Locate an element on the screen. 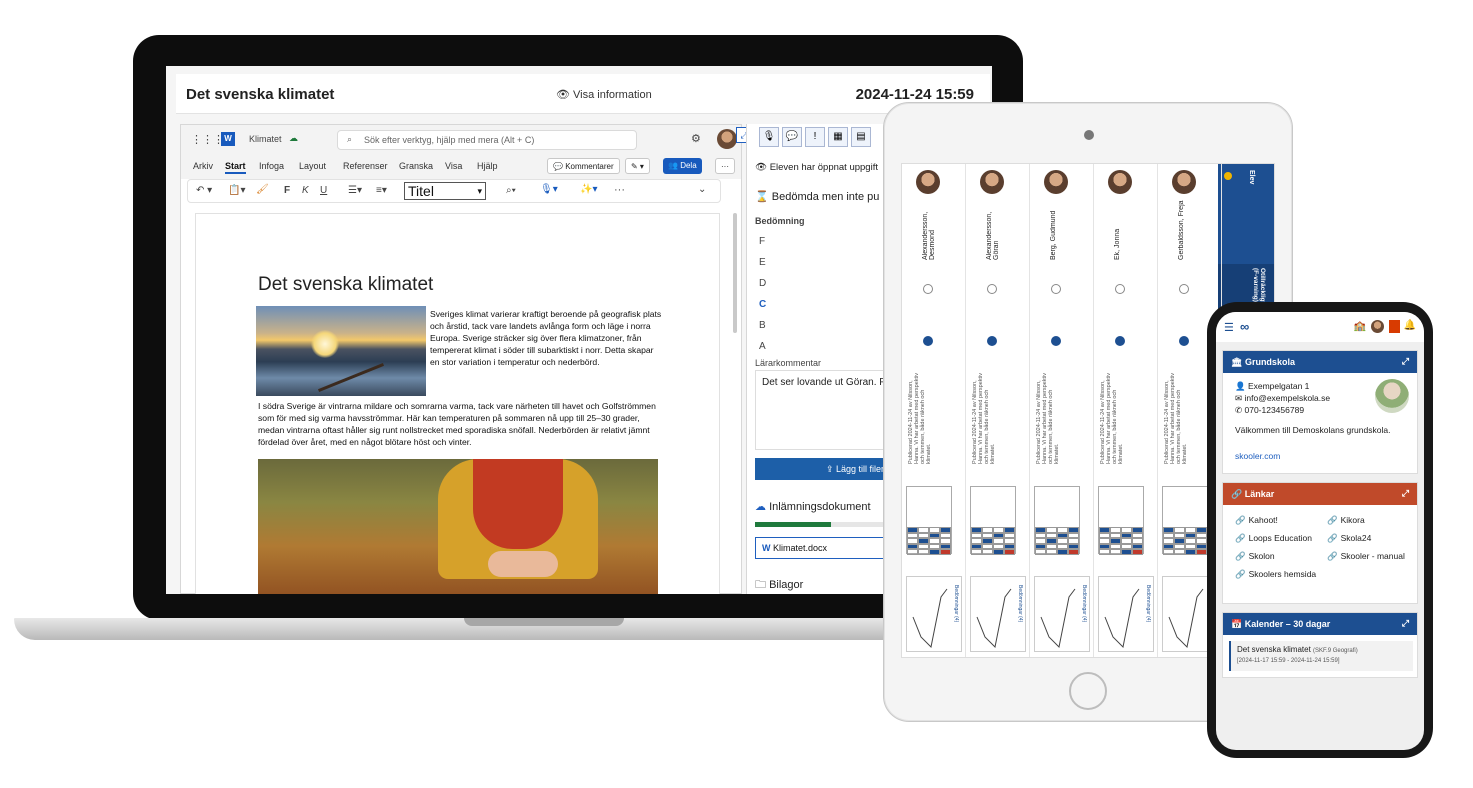  grade-option-e: E is located at coordinates (762, 262).